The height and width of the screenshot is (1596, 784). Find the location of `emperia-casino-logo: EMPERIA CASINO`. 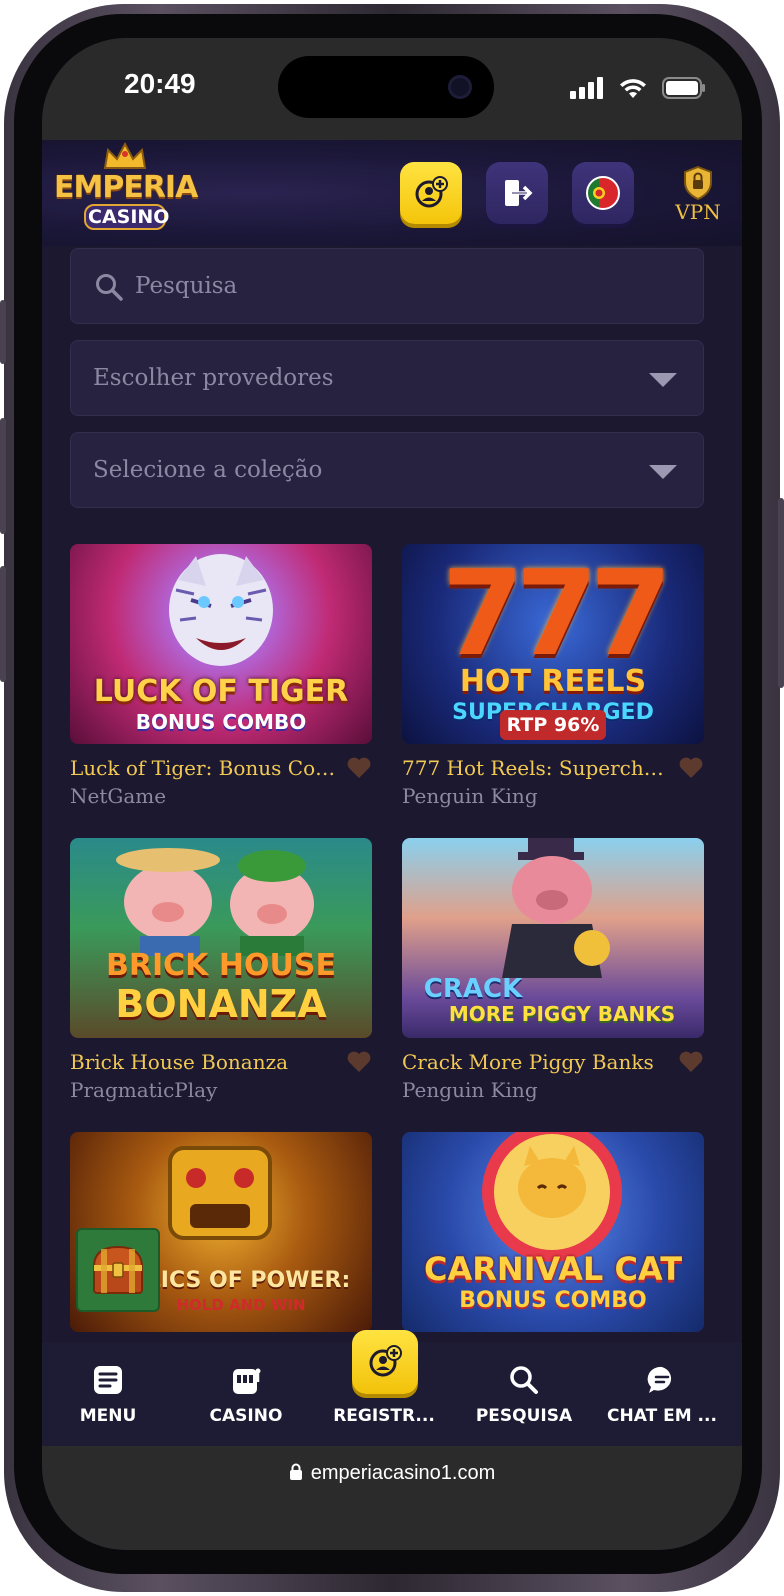

emperia-casino-logo: EMPERIA CASINO is located at coordinates (126, 192).